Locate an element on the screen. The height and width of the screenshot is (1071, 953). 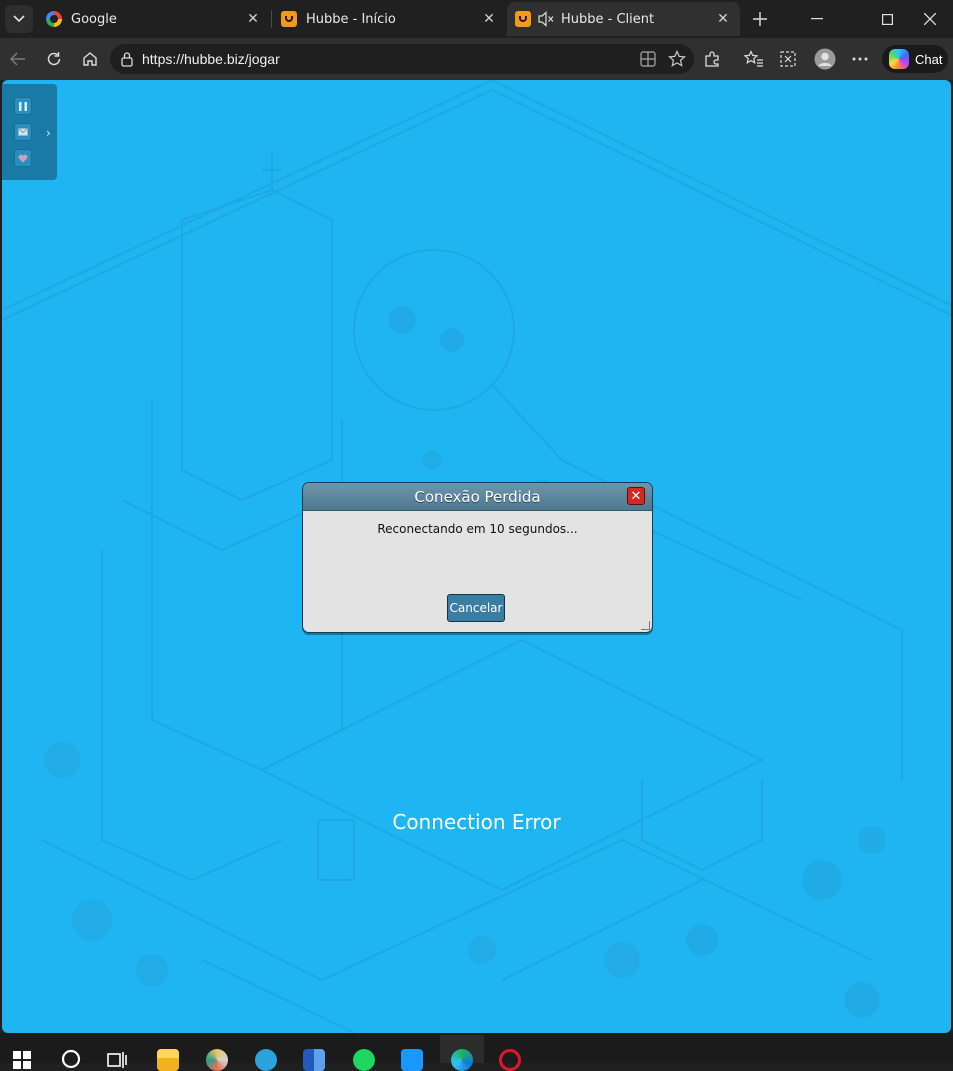
browser-toolbar: https://hubbe.biz/jogar is located at coordinates (476, 59).